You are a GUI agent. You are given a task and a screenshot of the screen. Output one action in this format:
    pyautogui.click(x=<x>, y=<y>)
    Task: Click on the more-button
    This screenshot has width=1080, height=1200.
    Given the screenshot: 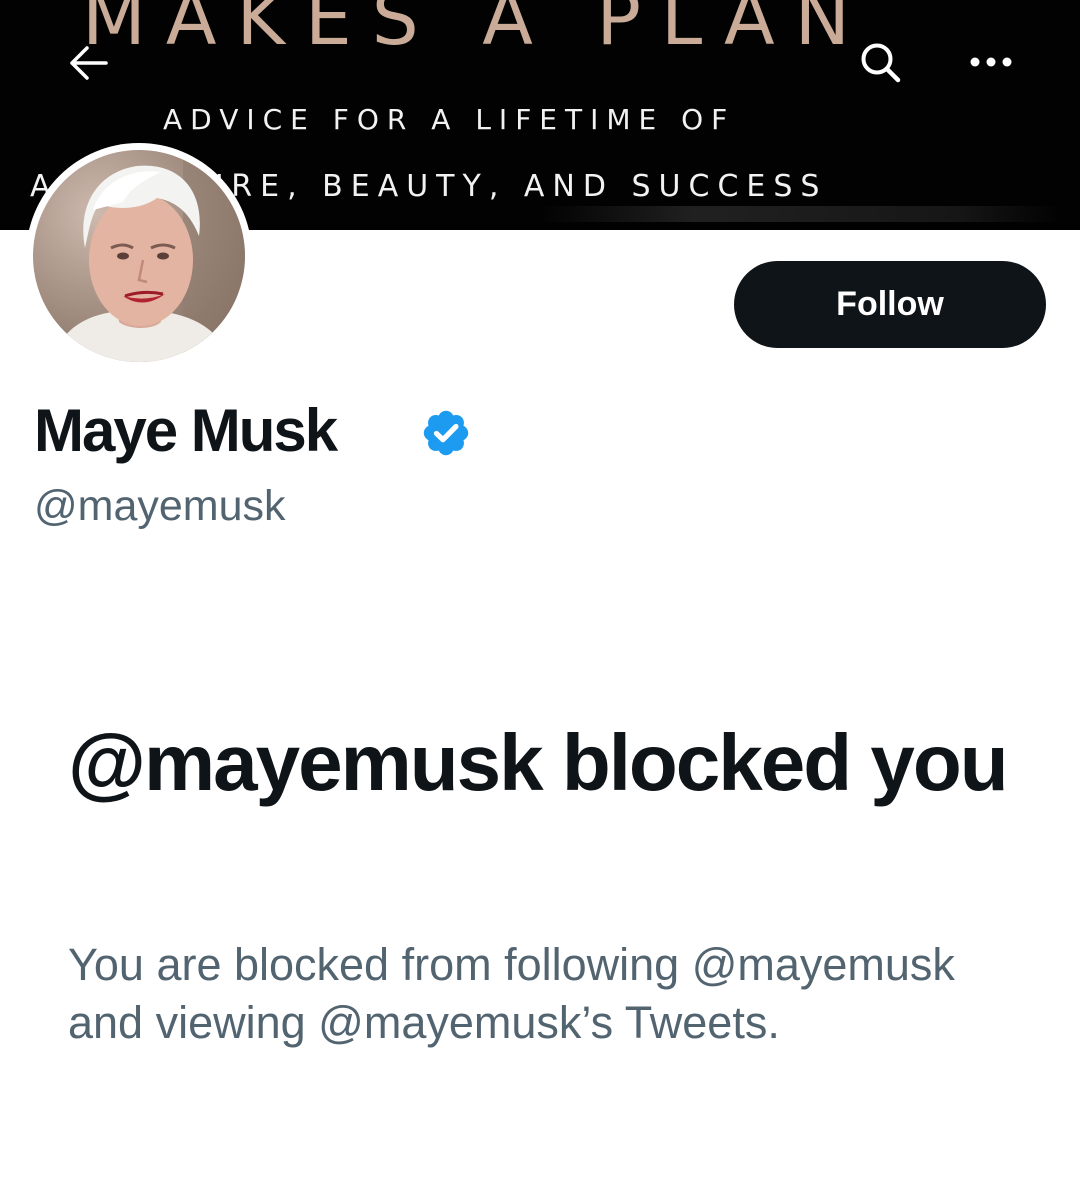 What is the action you would take?
    pyautogui.click(x=991, y=62)
    